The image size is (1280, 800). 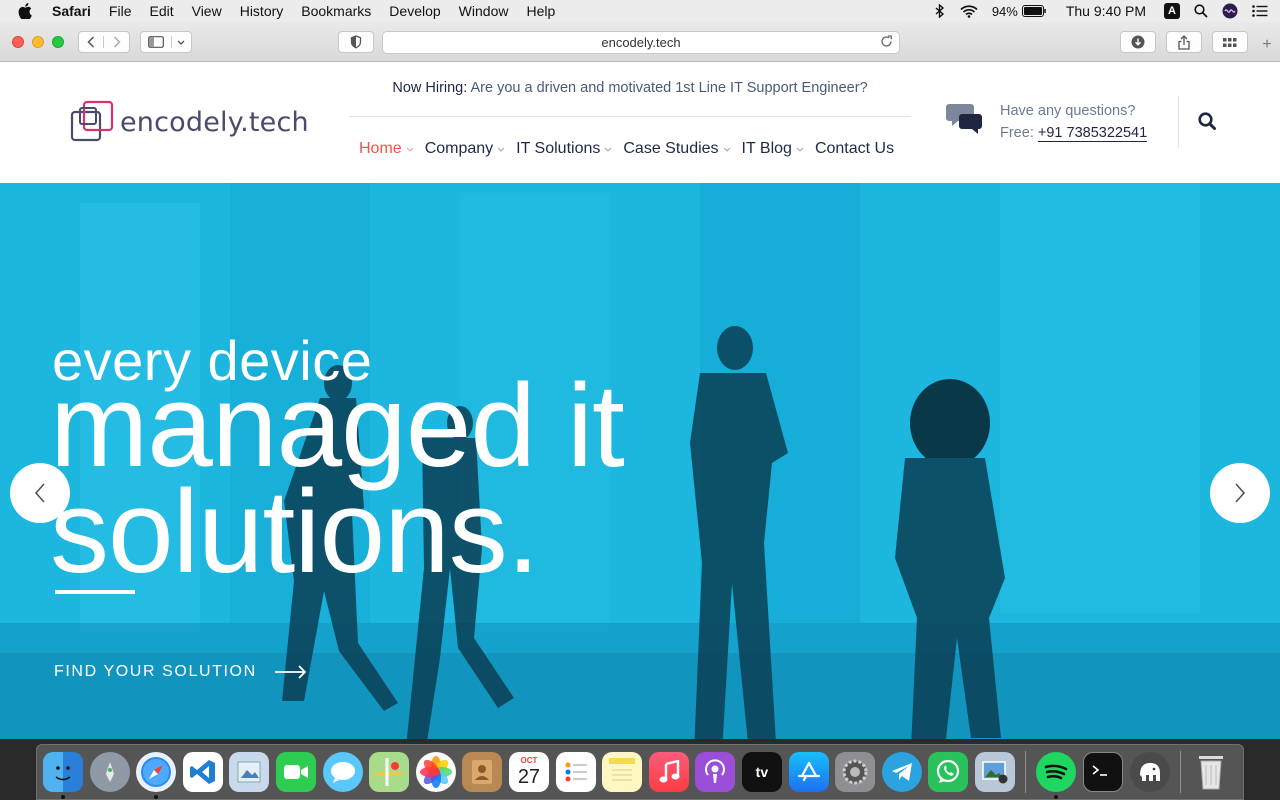 I want to click on nav-company: Company, so click(x=465, y=149).